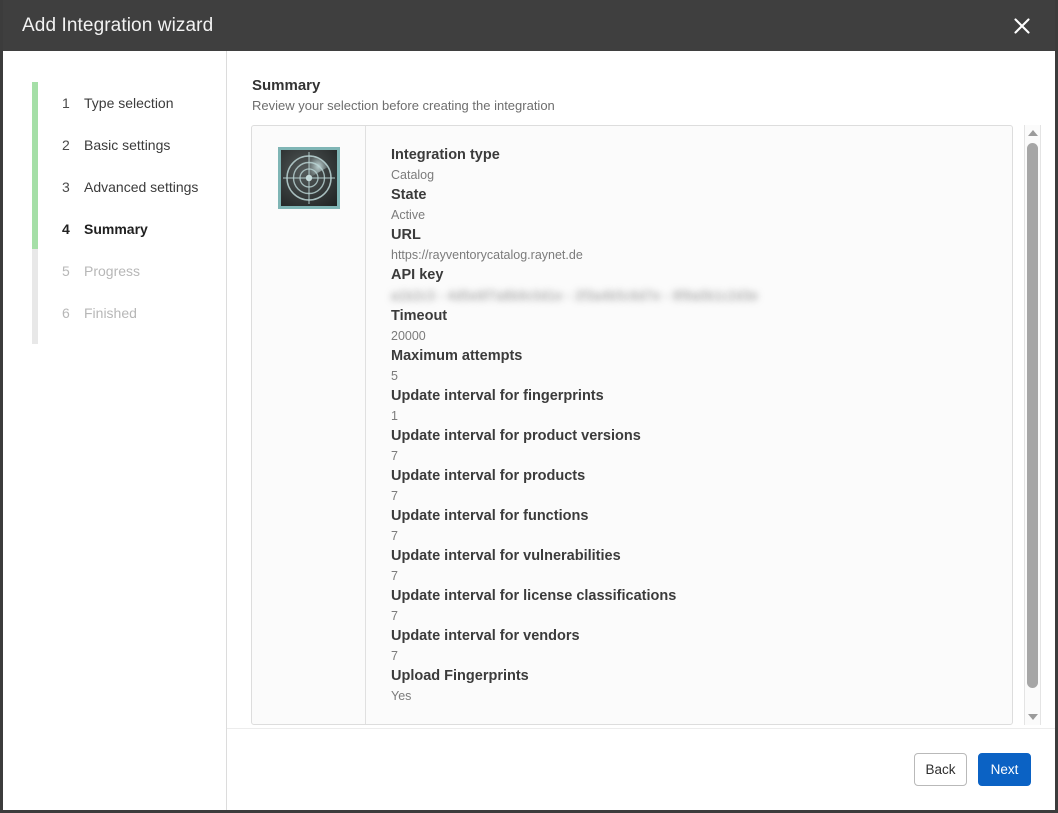 This screenshot has width=1058, height=813. I want to click on scrollbar-track, so click(1032, 425).